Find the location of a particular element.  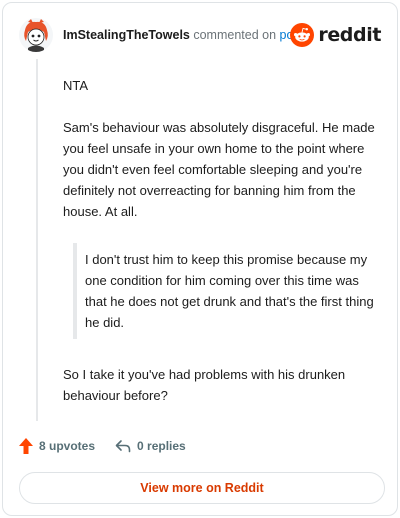

reply-arrow-icon is located at coordinates (123, 446).